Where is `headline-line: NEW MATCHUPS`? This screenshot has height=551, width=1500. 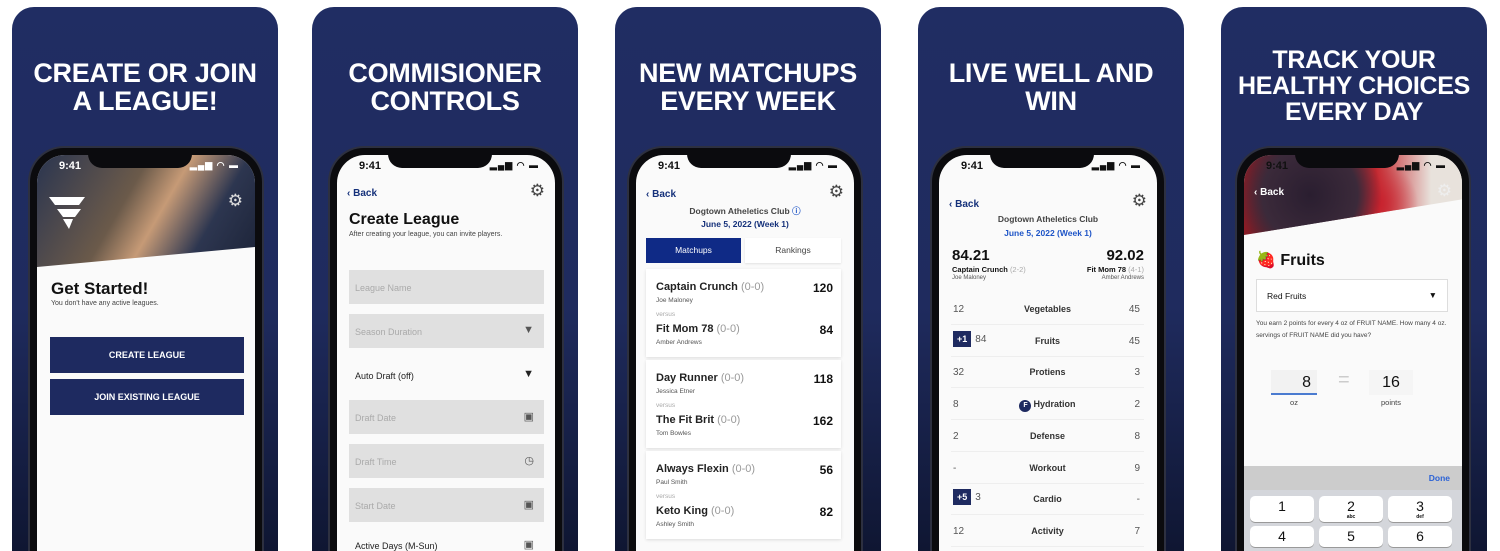
headline-line: NEW MATCHUPS is located at coordinates (748, 73).